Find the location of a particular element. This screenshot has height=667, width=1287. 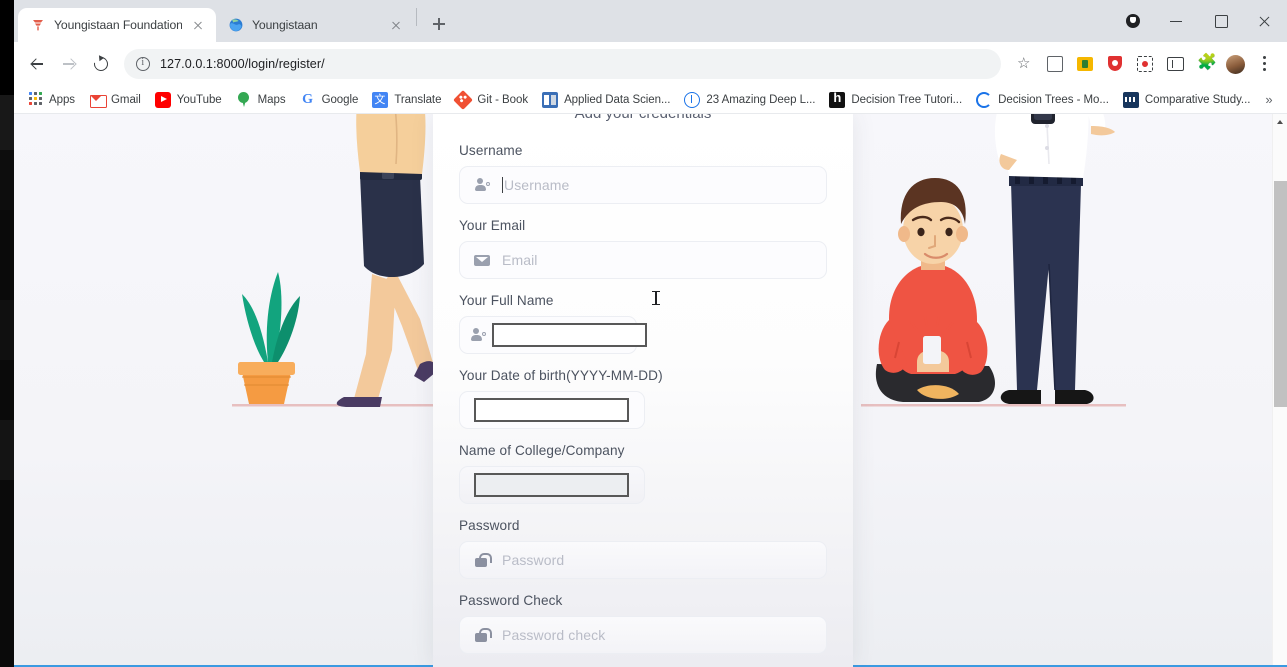

orange-badge-icon is located at coordinates (1085, 64).